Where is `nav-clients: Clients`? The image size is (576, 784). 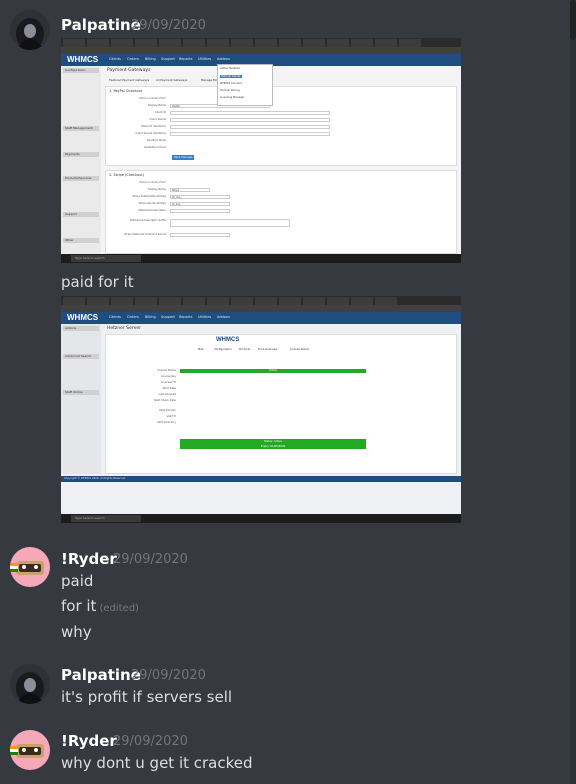
nav-clients: Clients is located at coordinates (115, 59).